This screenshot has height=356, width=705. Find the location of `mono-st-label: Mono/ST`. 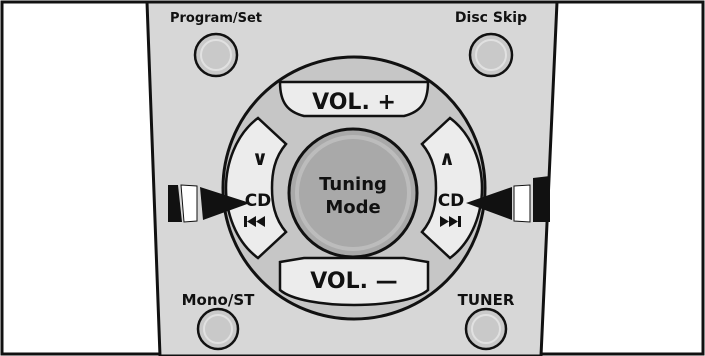

mono-st-label: Mono/ST is located at coordinates (218, 300).